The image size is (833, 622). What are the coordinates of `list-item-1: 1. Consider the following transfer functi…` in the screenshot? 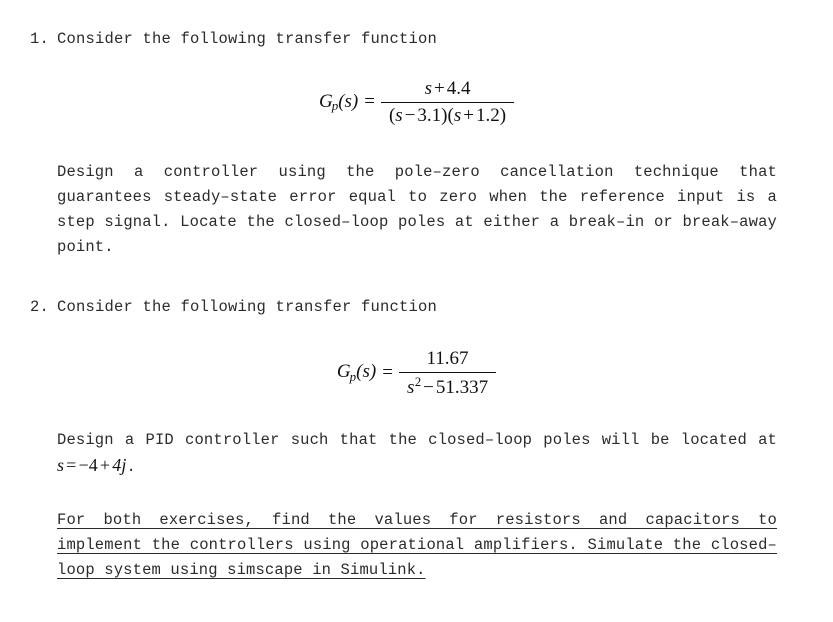 It's located at (403, 39).